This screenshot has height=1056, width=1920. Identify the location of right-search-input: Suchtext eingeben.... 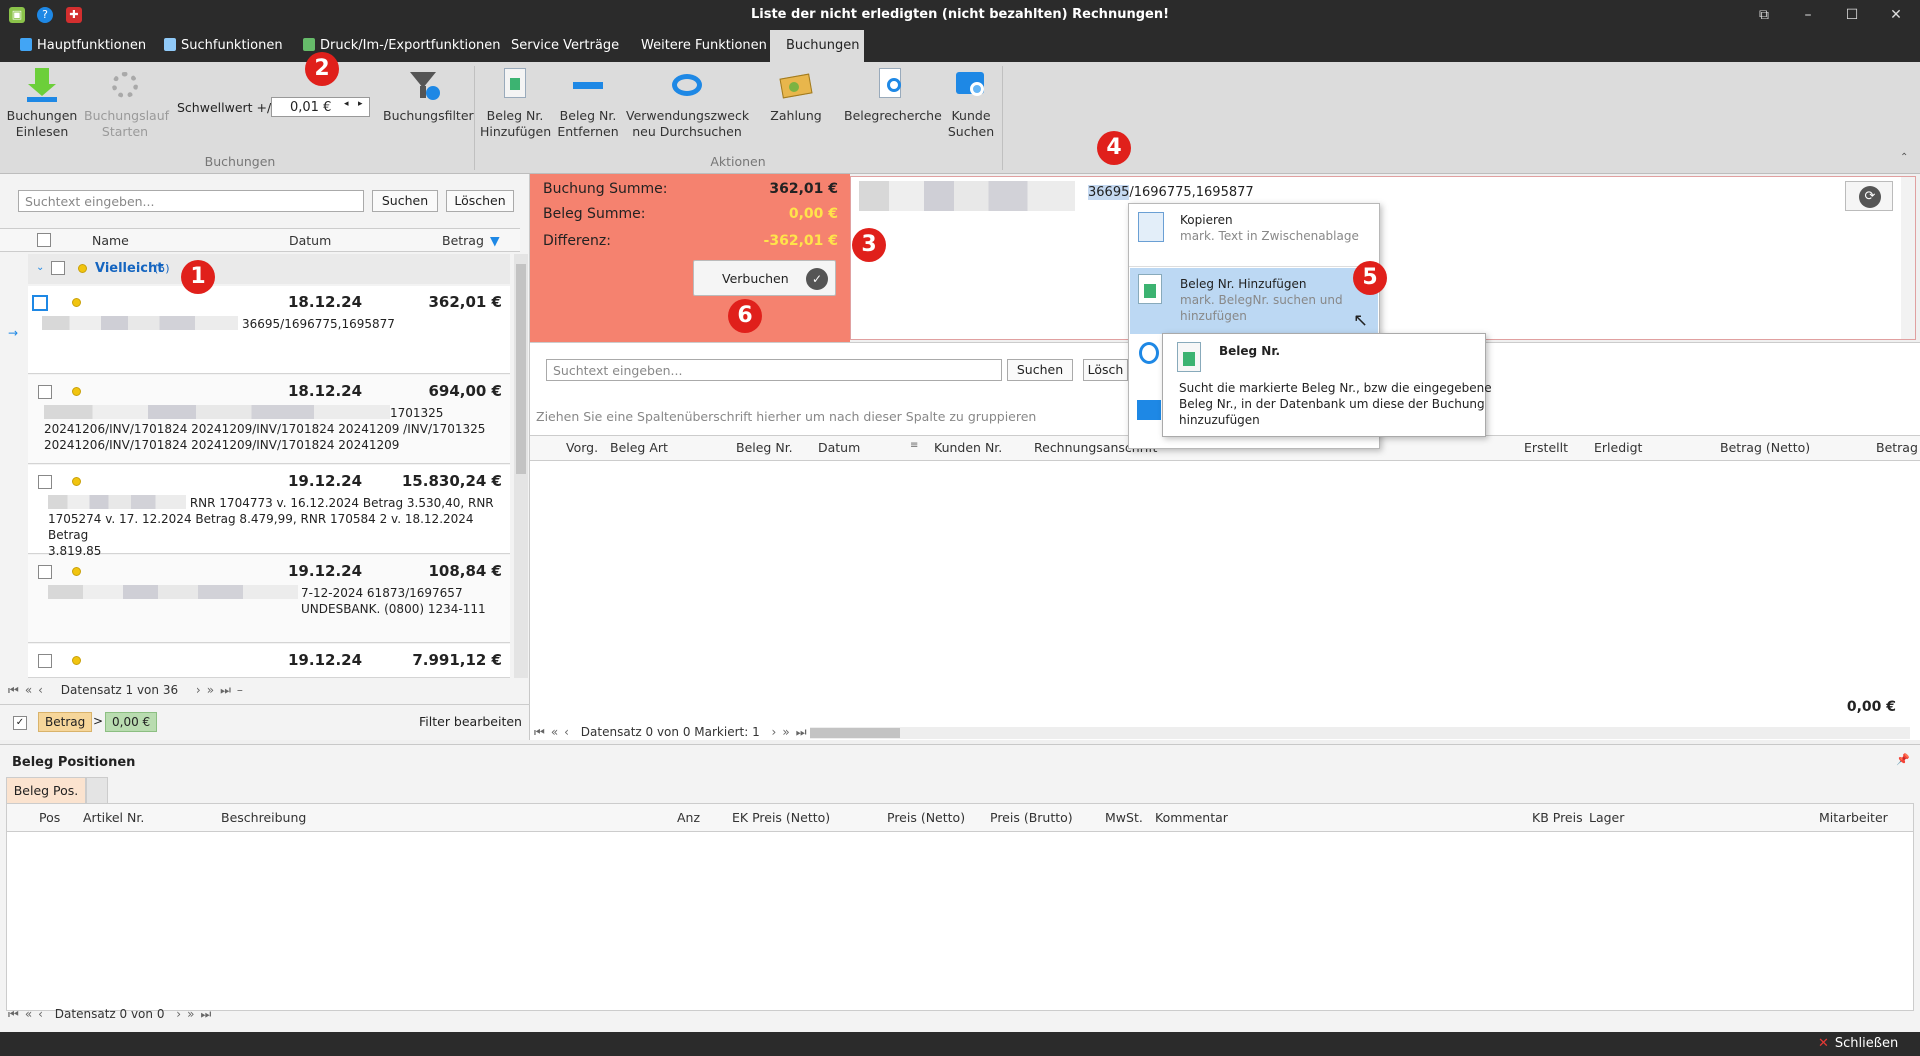
(774, 370).